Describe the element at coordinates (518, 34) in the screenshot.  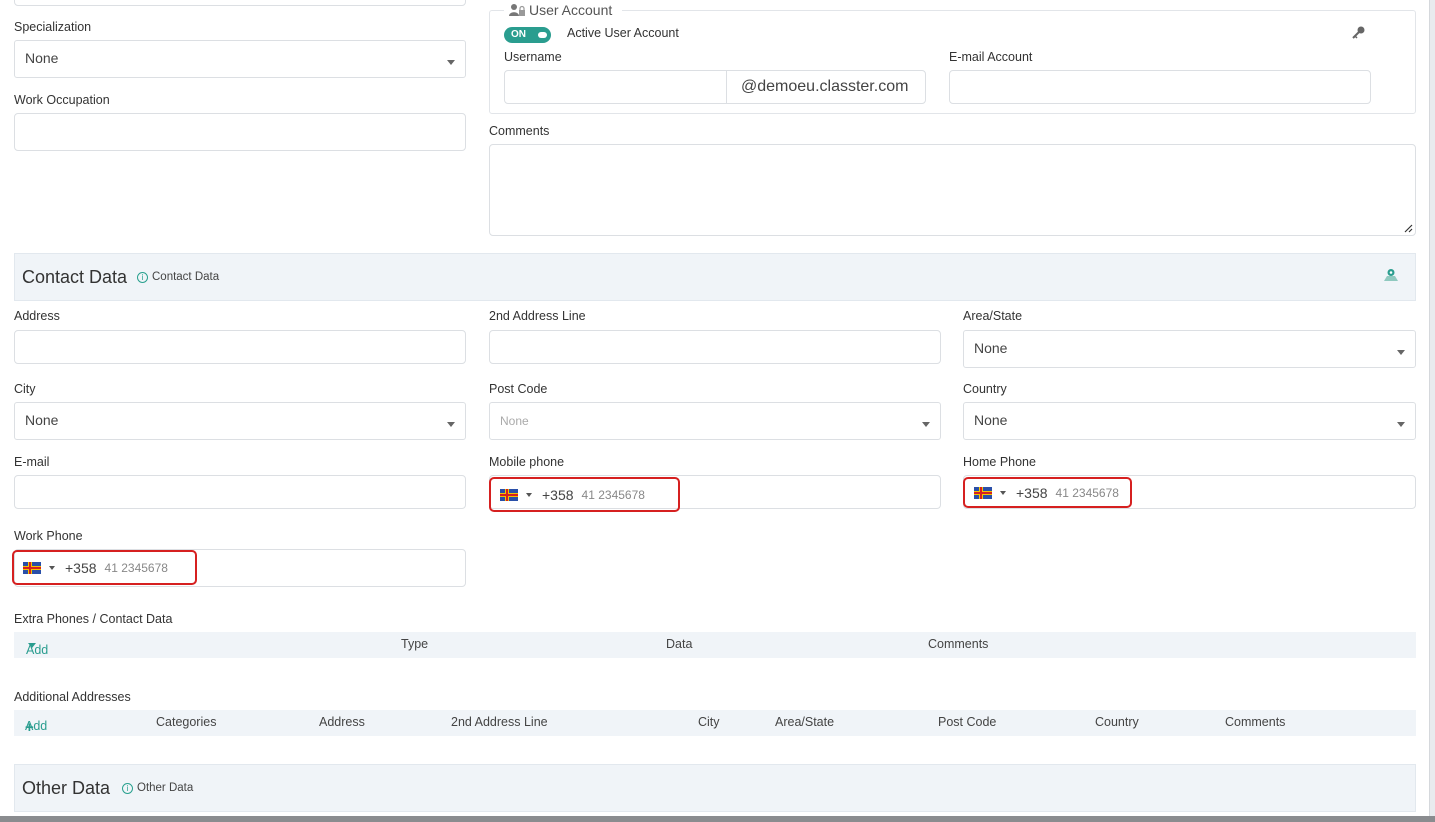
I see `toggle-on-label: ON` at that location.